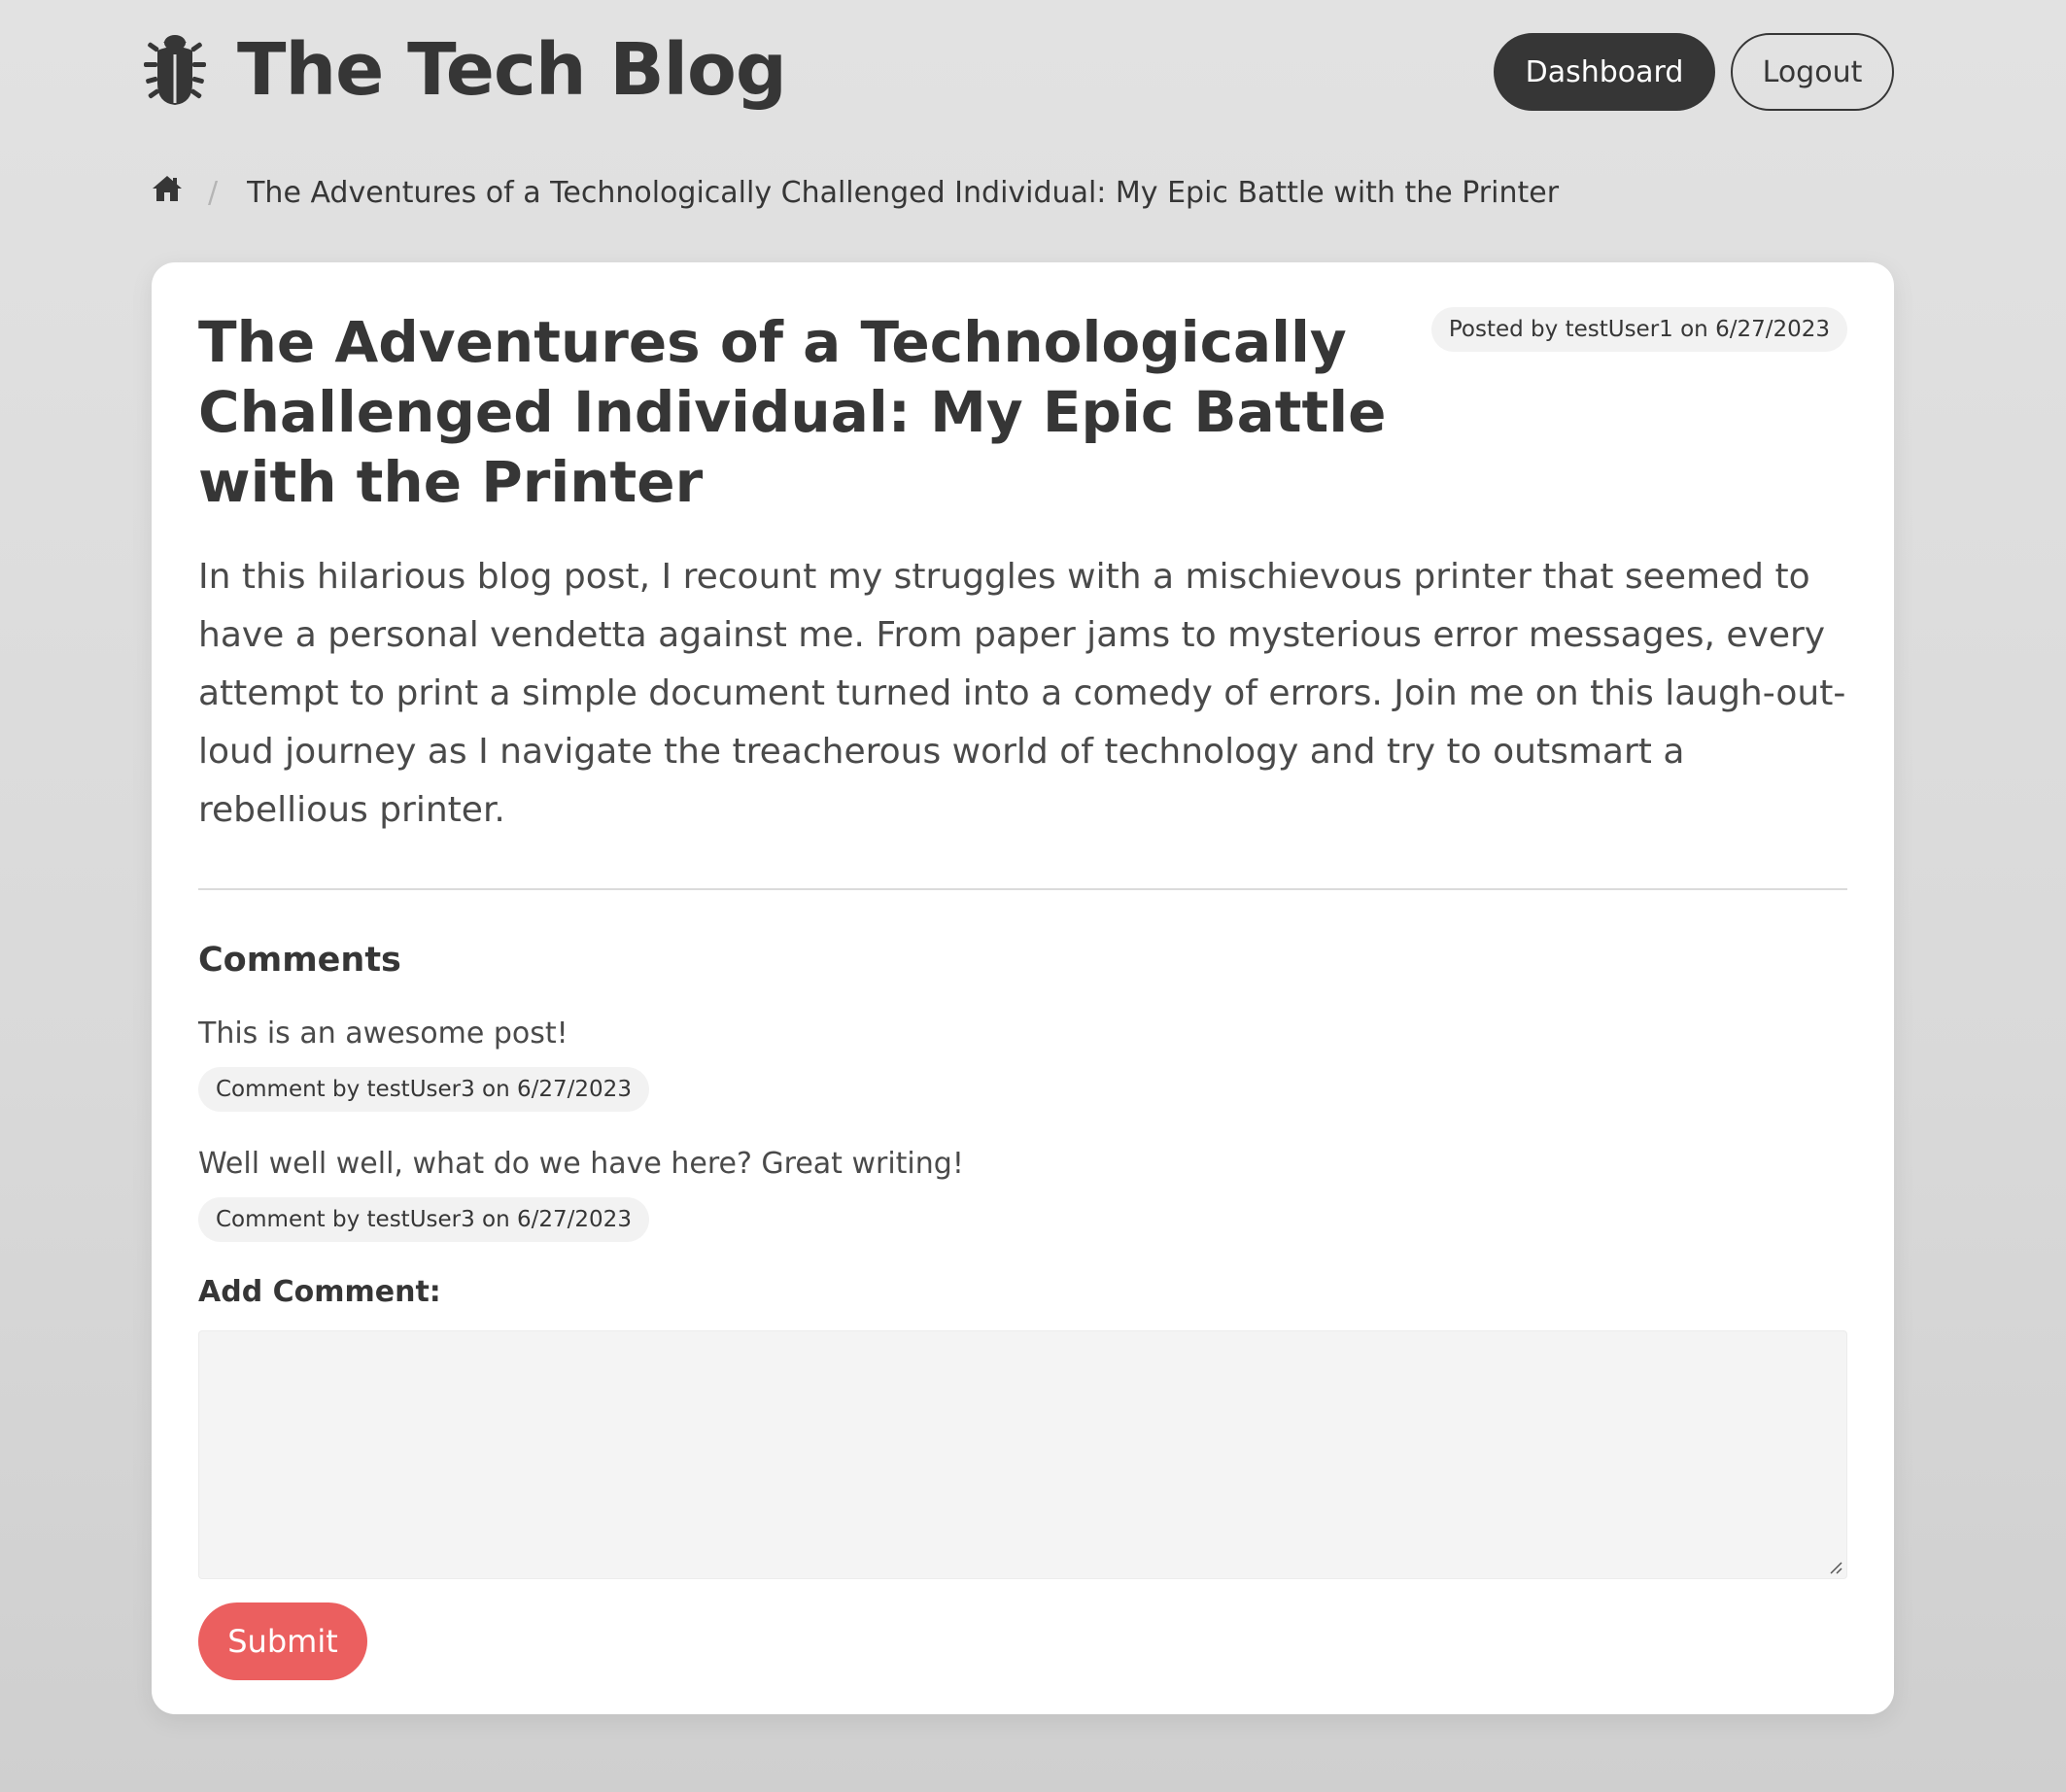 The width and height of the screenshot is (2066, 1792). What do you see at coordinates (1022, 1454) in the screenshot?
I see `comment-textarea` at bounding box center [1022, 1454].